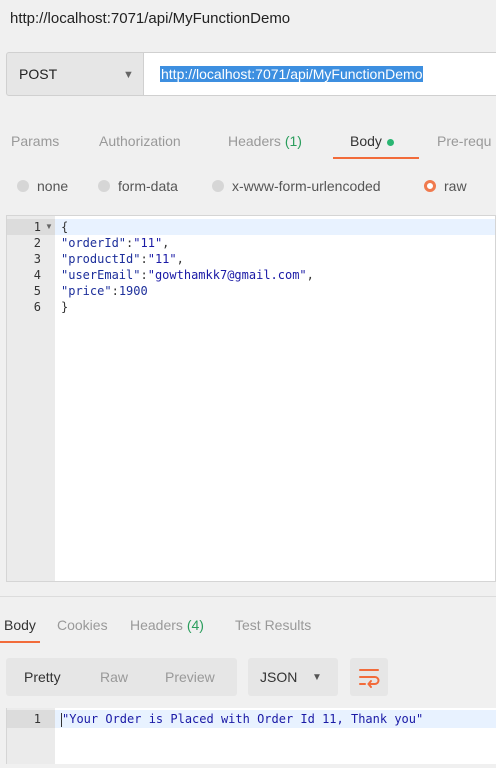 This screenshot has width=496, height=768. Describe the element at coordinates (20, 625) in the screenshot. I see `tab-response-body: Body` at that location.